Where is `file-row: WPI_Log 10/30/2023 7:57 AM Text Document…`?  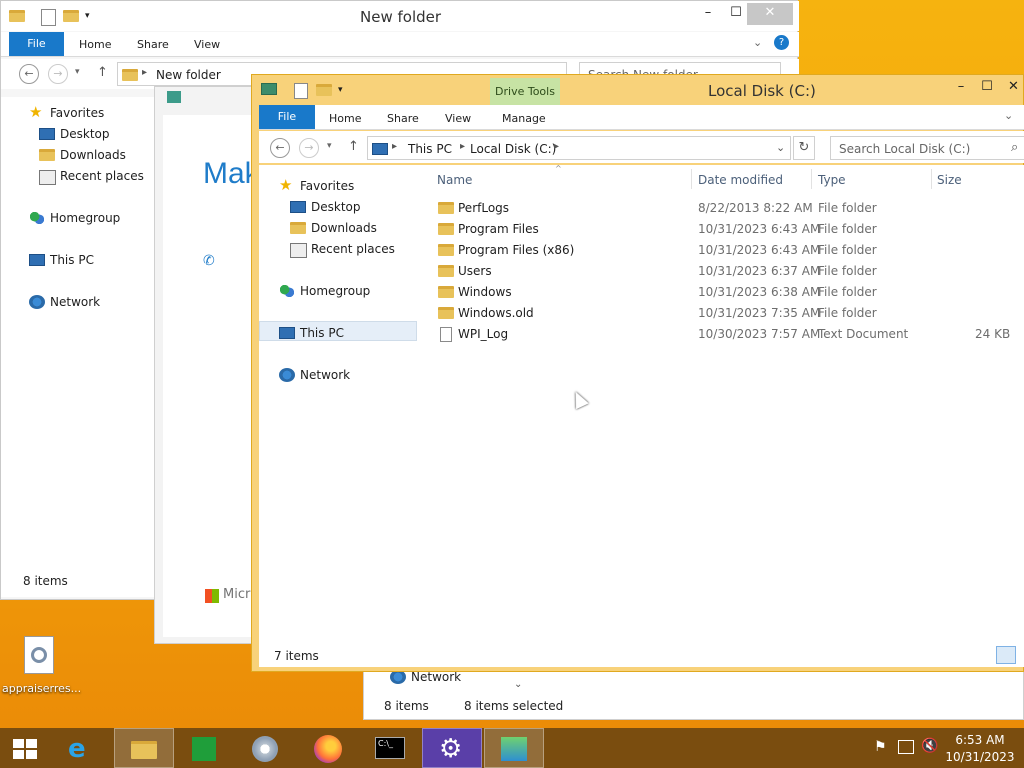
file-row: WPI_Log 10/30/2023 7:57 AM Text Document… is located at coordinates (726, 334).